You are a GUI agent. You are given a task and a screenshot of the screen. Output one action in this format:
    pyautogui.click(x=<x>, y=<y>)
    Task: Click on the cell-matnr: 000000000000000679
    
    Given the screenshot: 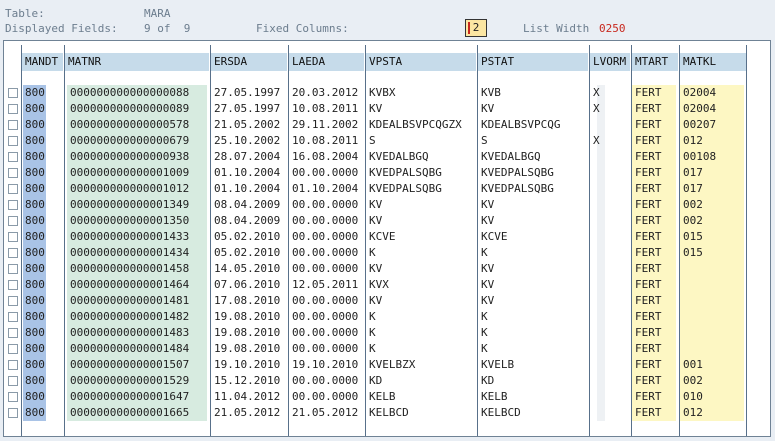 What is the action you would take?
    pyautogui.click(x=137, y=141)
    